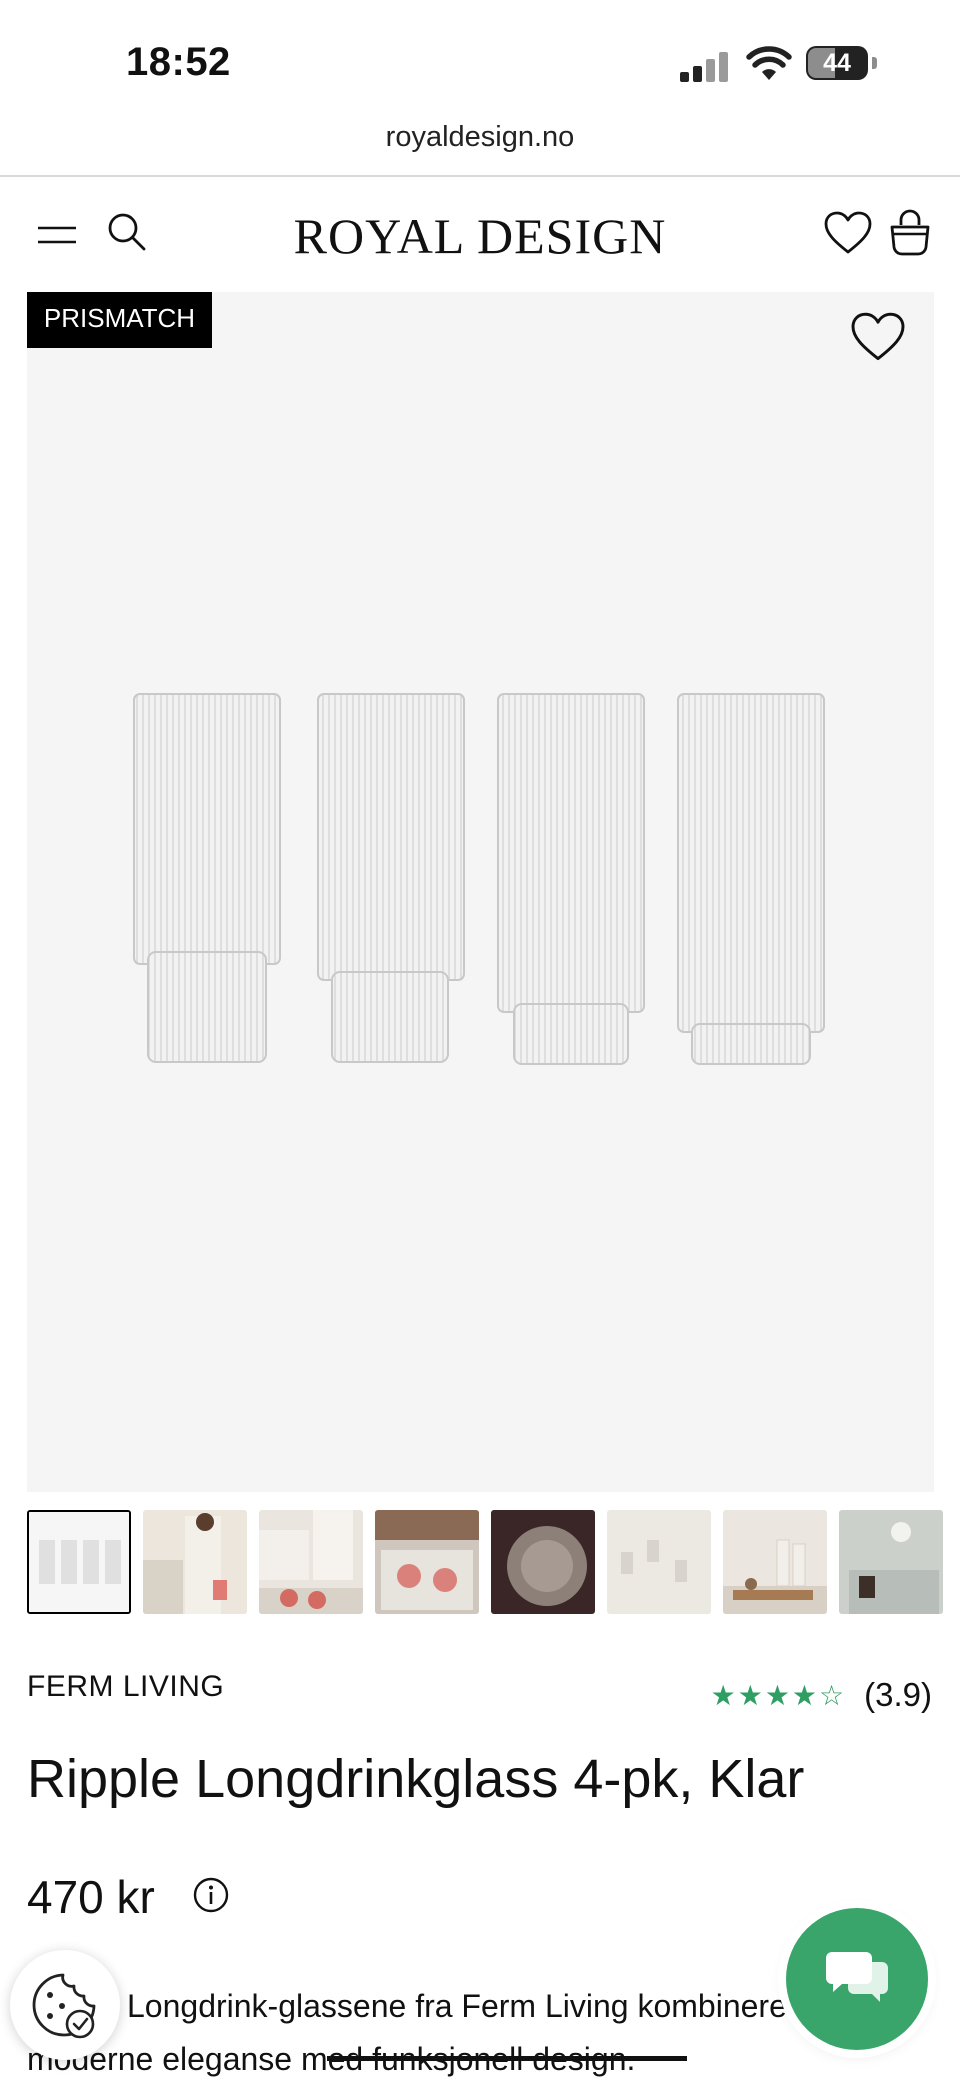 This screenshot has width=960, height=2086. I want to click on chat-bubble-icon, so click(857, 1977).